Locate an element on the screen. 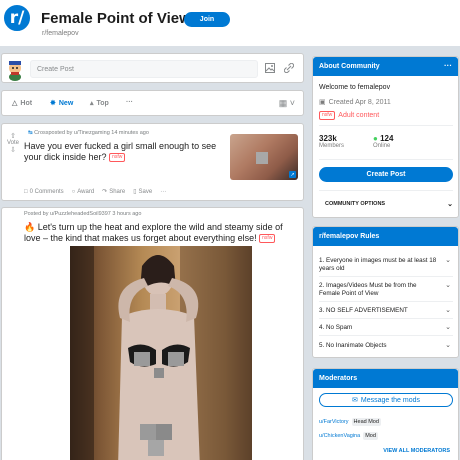 Image resolution: width=460 pixels, height=460 pixels. award-button: ○ Award is located at coordinates (83, 192).